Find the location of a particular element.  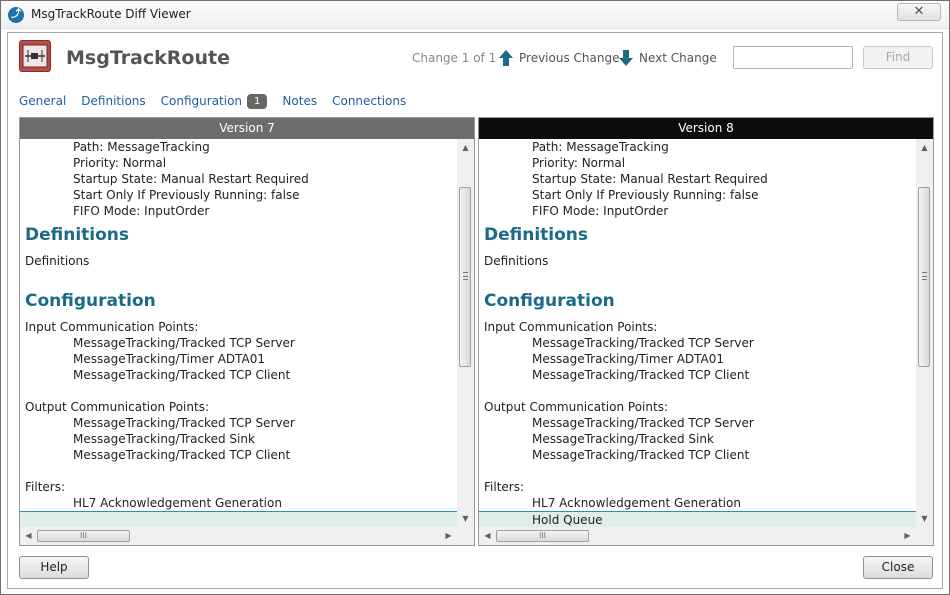

pane-header: Version 8 is located at coordinates (706, 128).